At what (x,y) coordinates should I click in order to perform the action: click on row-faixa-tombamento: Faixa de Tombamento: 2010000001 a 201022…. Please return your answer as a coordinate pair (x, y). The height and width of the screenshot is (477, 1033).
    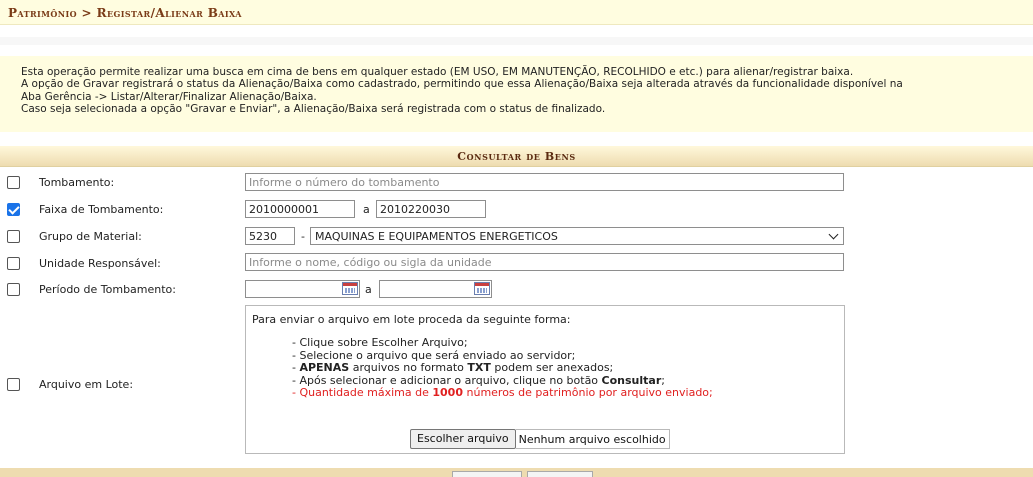
    Looking at the image, I should click on (516, 209).